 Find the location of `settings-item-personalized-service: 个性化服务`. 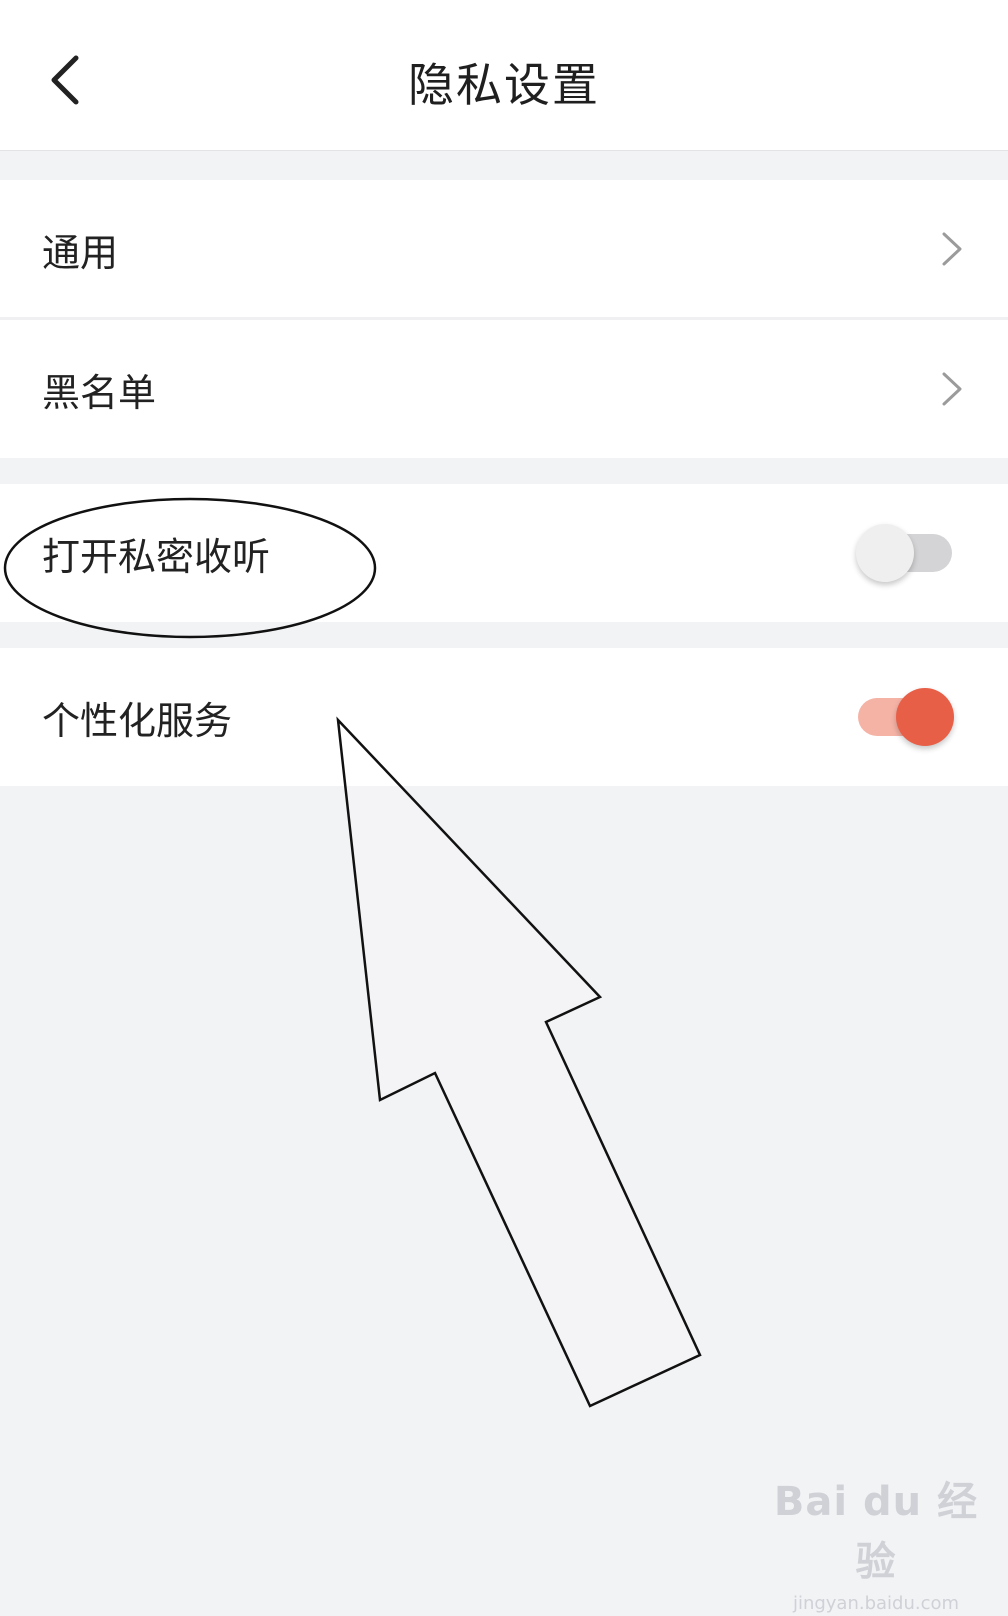

settings-item-personalized-service: 个性化服务 is located at coordinates (504, 717).